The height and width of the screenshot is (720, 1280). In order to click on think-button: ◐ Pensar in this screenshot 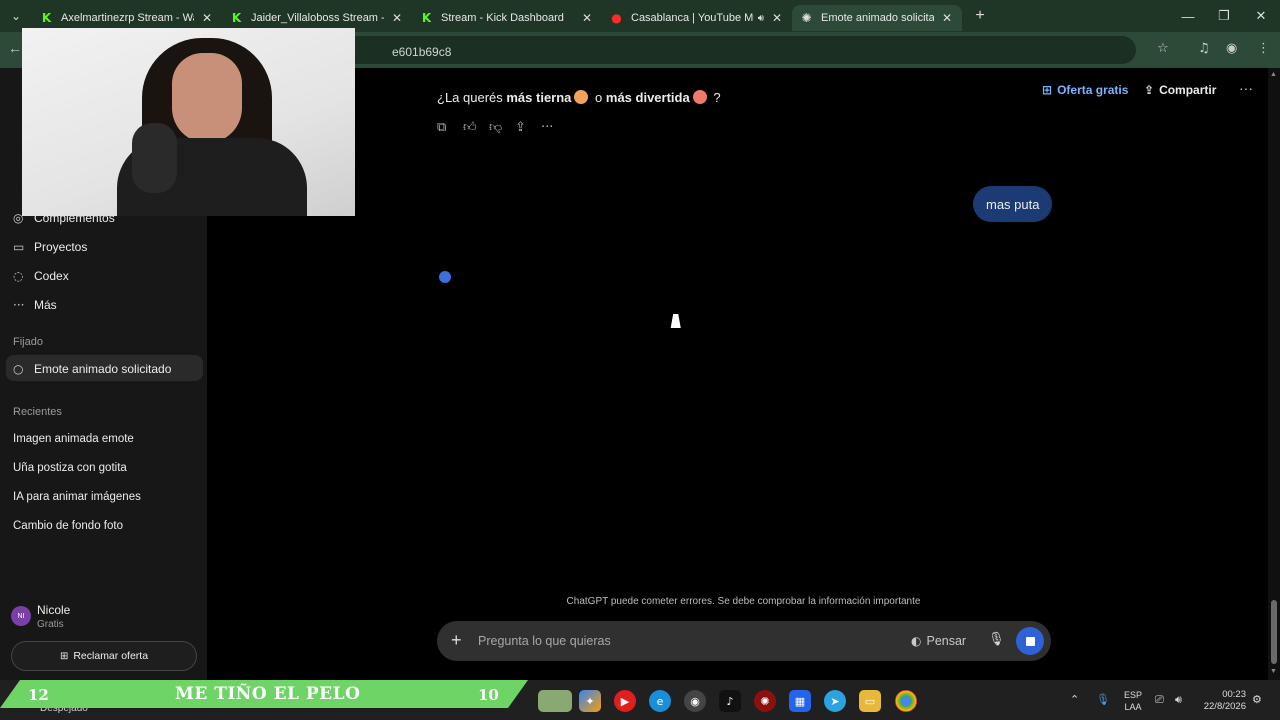, I will do `click(938, 641)`.